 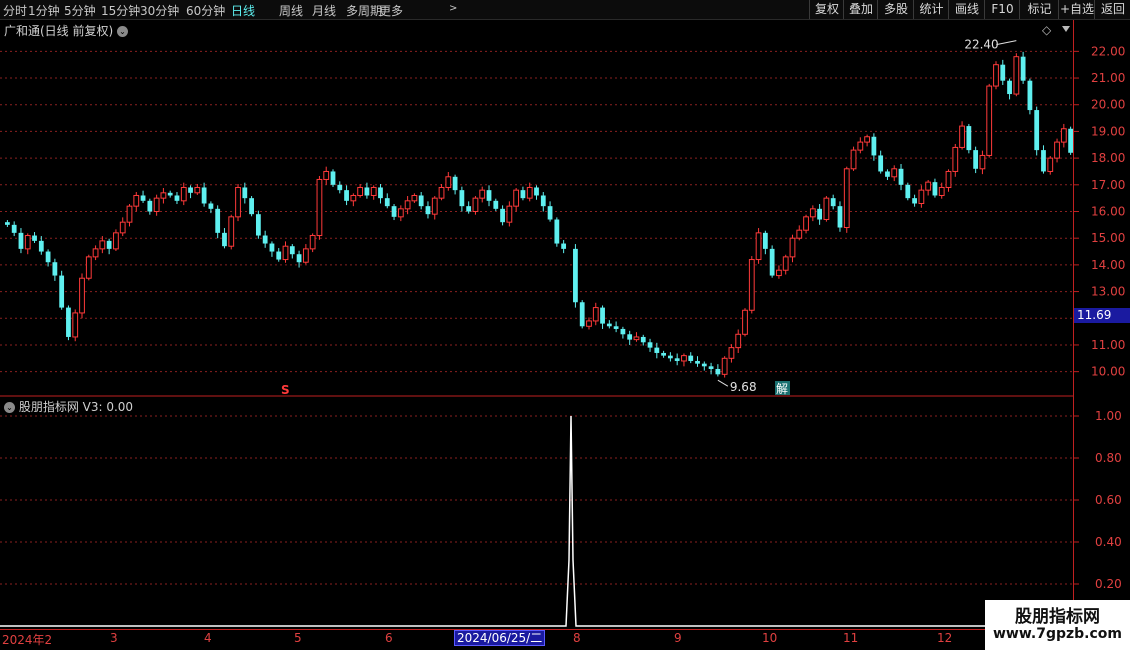 What do you see at coordinates (945, 638) in the screenshot?
I see `month-label: 12` at bounding box center [945, 638].